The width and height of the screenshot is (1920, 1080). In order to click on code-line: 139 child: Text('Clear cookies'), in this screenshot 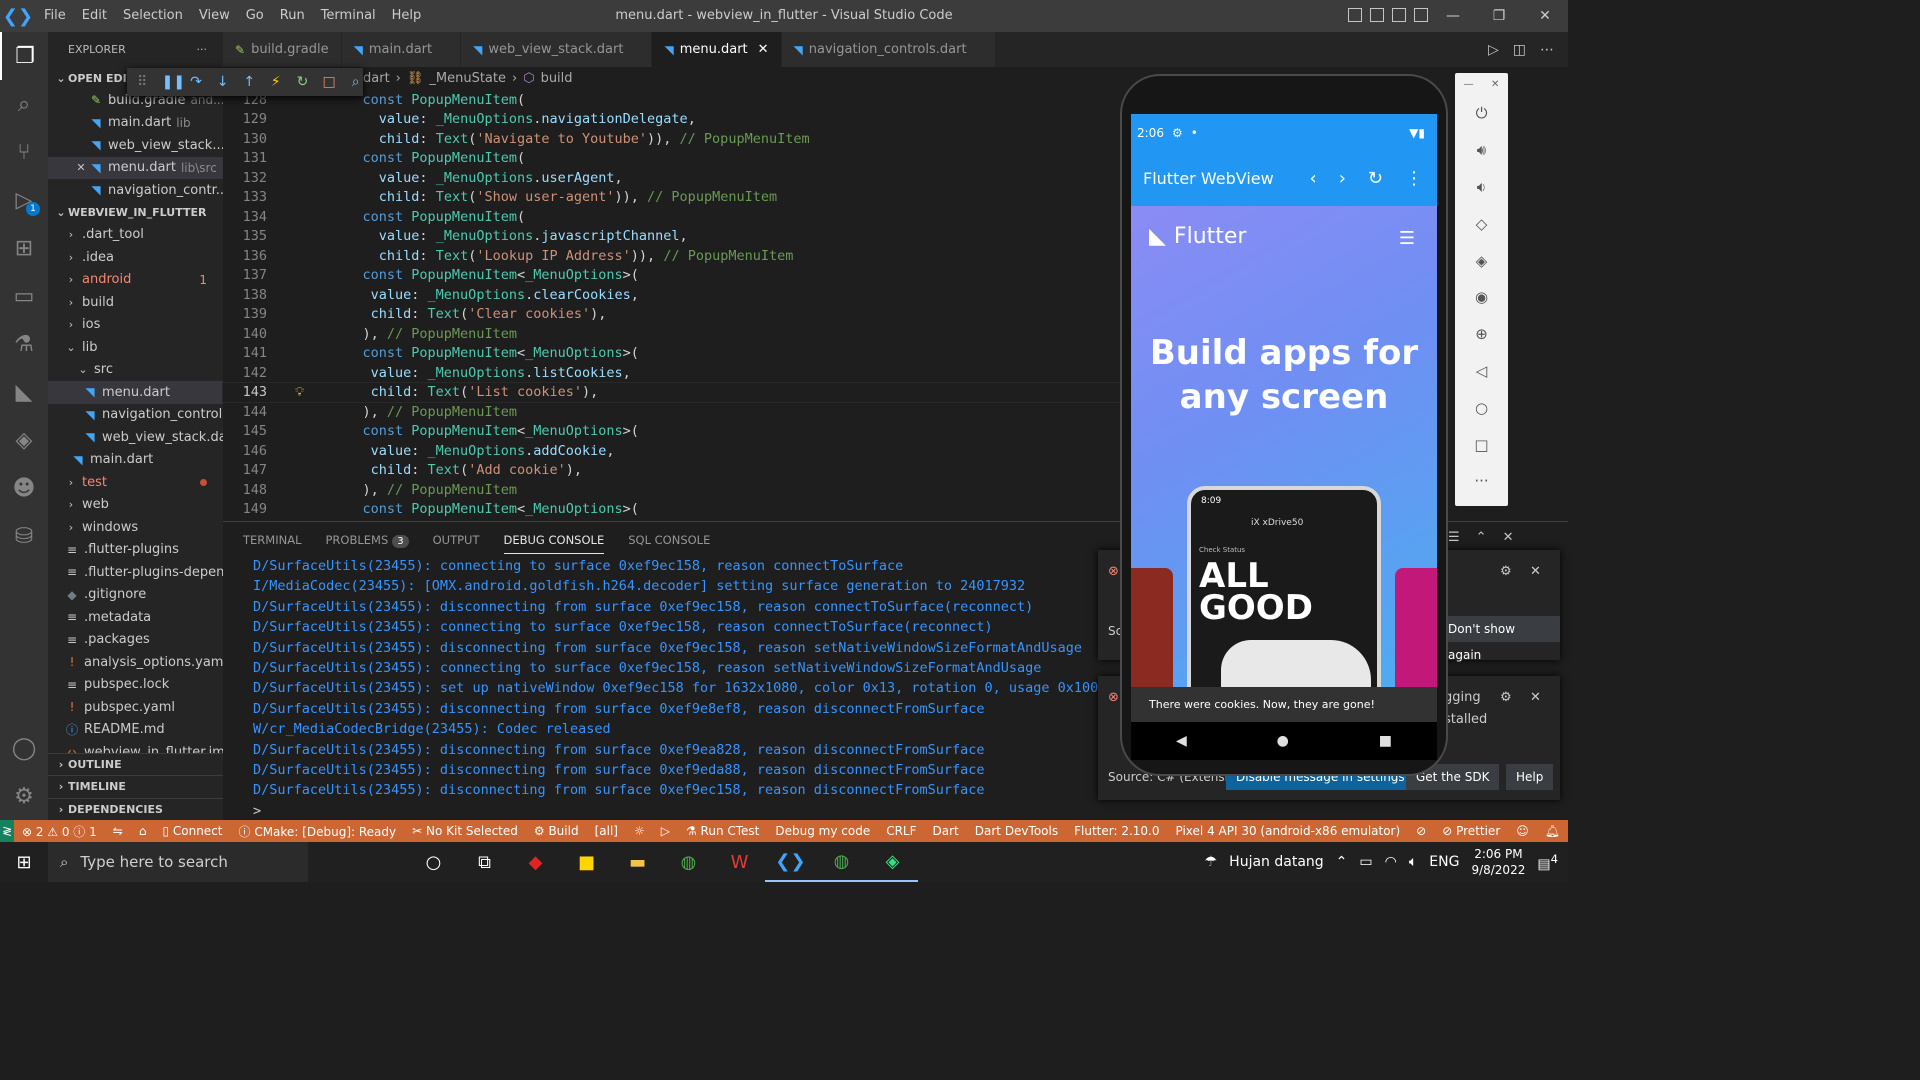, I will do `click(671, 315)`.